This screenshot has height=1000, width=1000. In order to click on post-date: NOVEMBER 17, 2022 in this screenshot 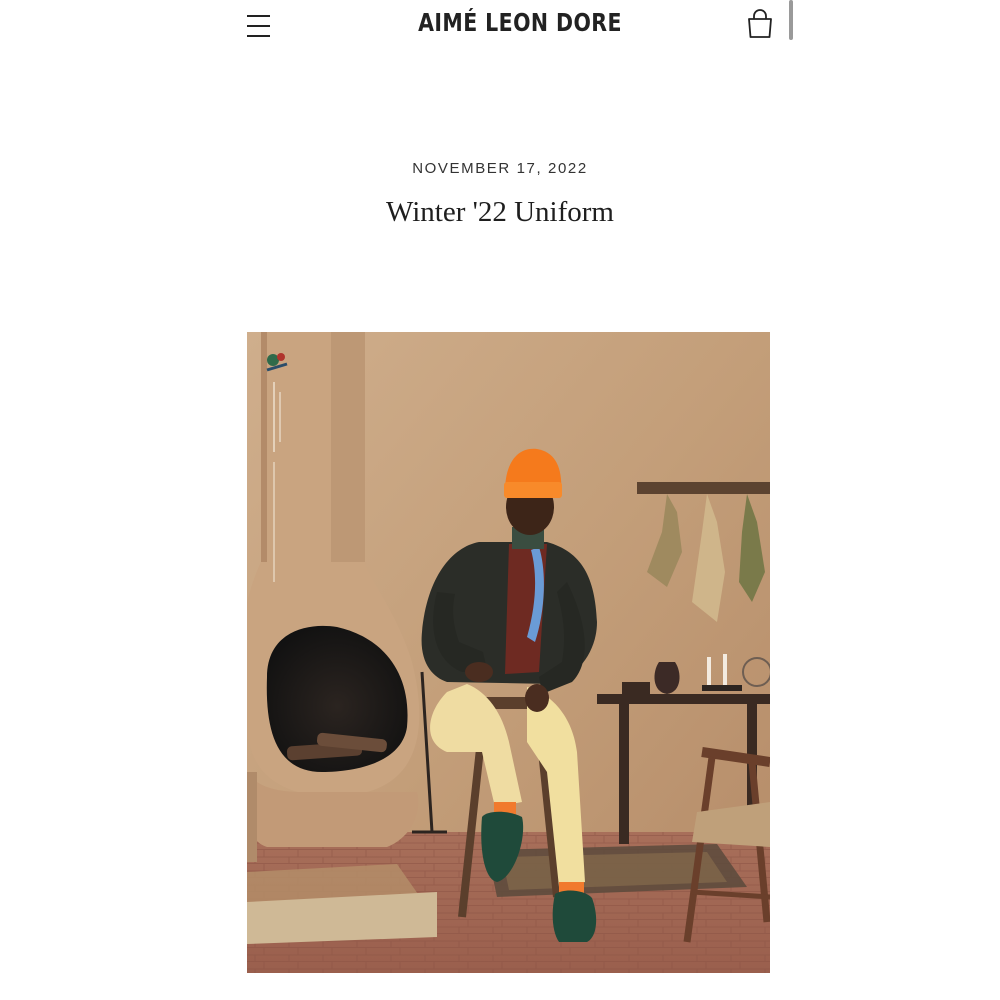, I will do `click(500, 168)`.